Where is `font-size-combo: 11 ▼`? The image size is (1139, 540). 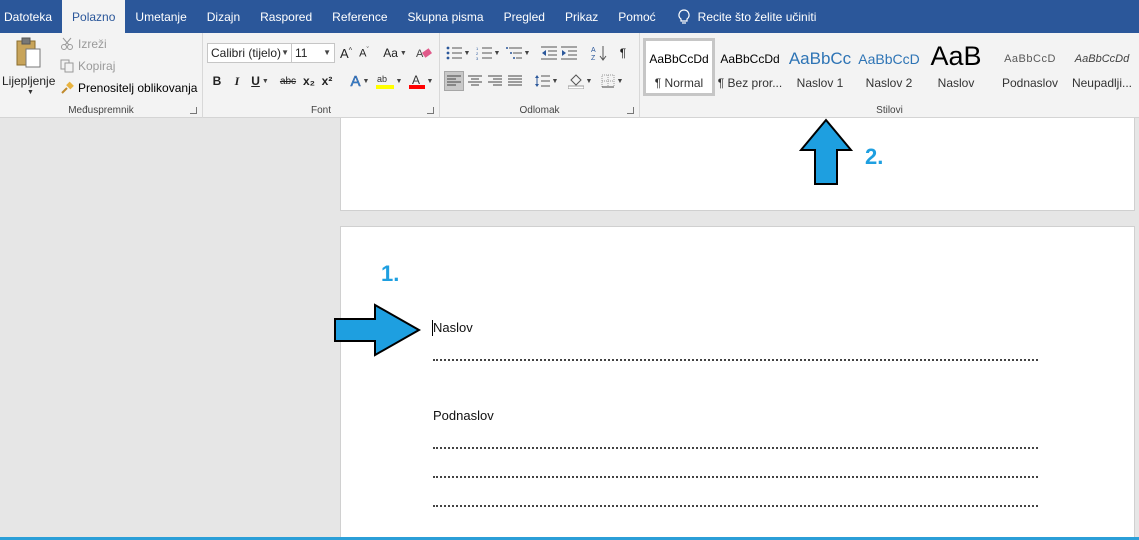 font-size-combo: 11 ▼ is located at coordinates (313, 53).